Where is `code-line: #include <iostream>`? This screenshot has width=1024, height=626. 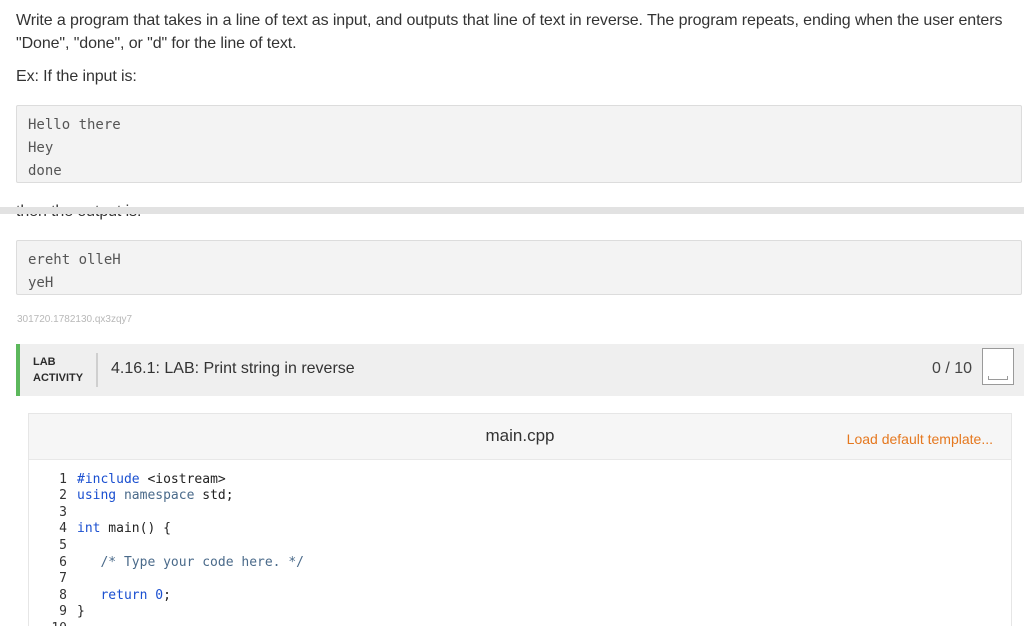 code-line: #include <iostream> is located at coordinates (151, 479).